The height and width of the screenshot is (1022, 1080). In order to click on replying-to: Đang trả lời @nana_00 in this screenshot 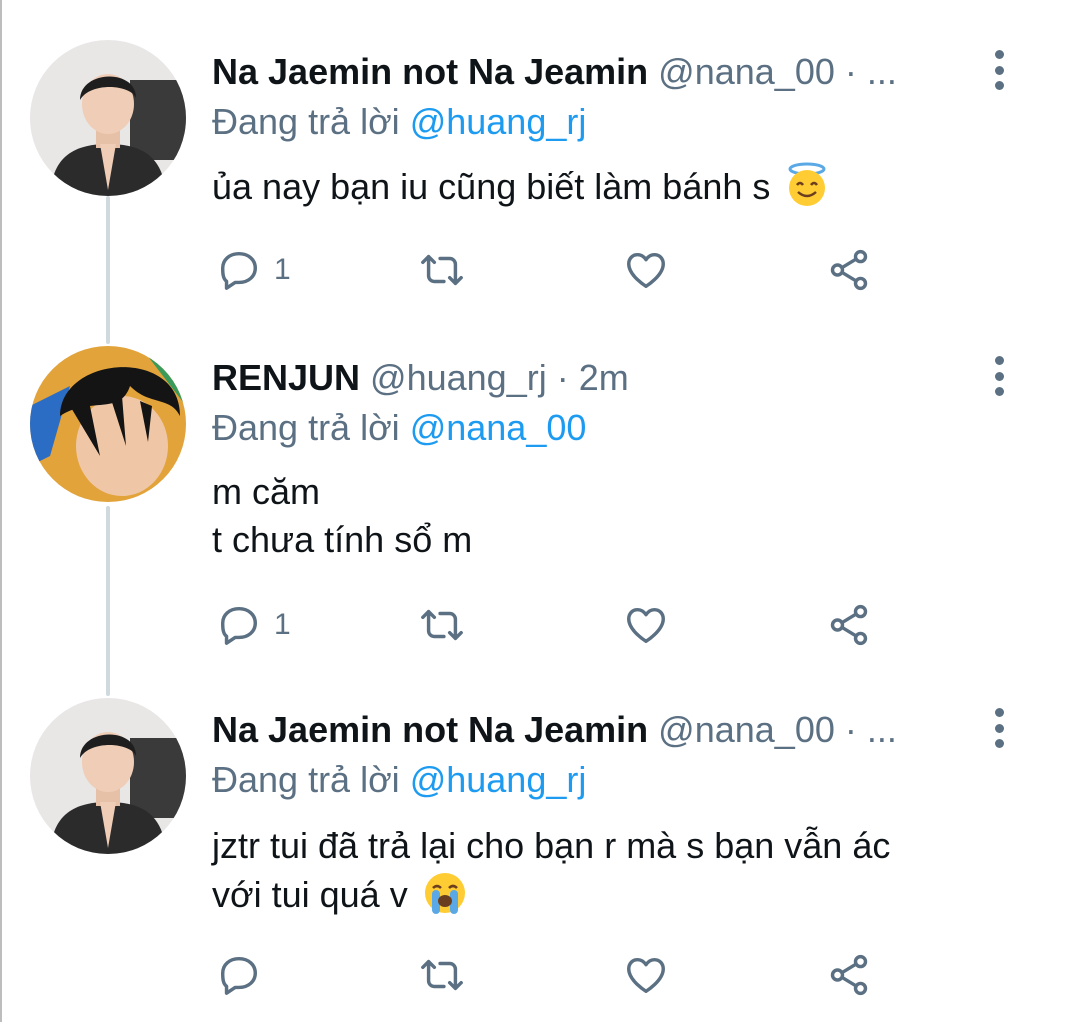, I will do `click(399, 428)`.